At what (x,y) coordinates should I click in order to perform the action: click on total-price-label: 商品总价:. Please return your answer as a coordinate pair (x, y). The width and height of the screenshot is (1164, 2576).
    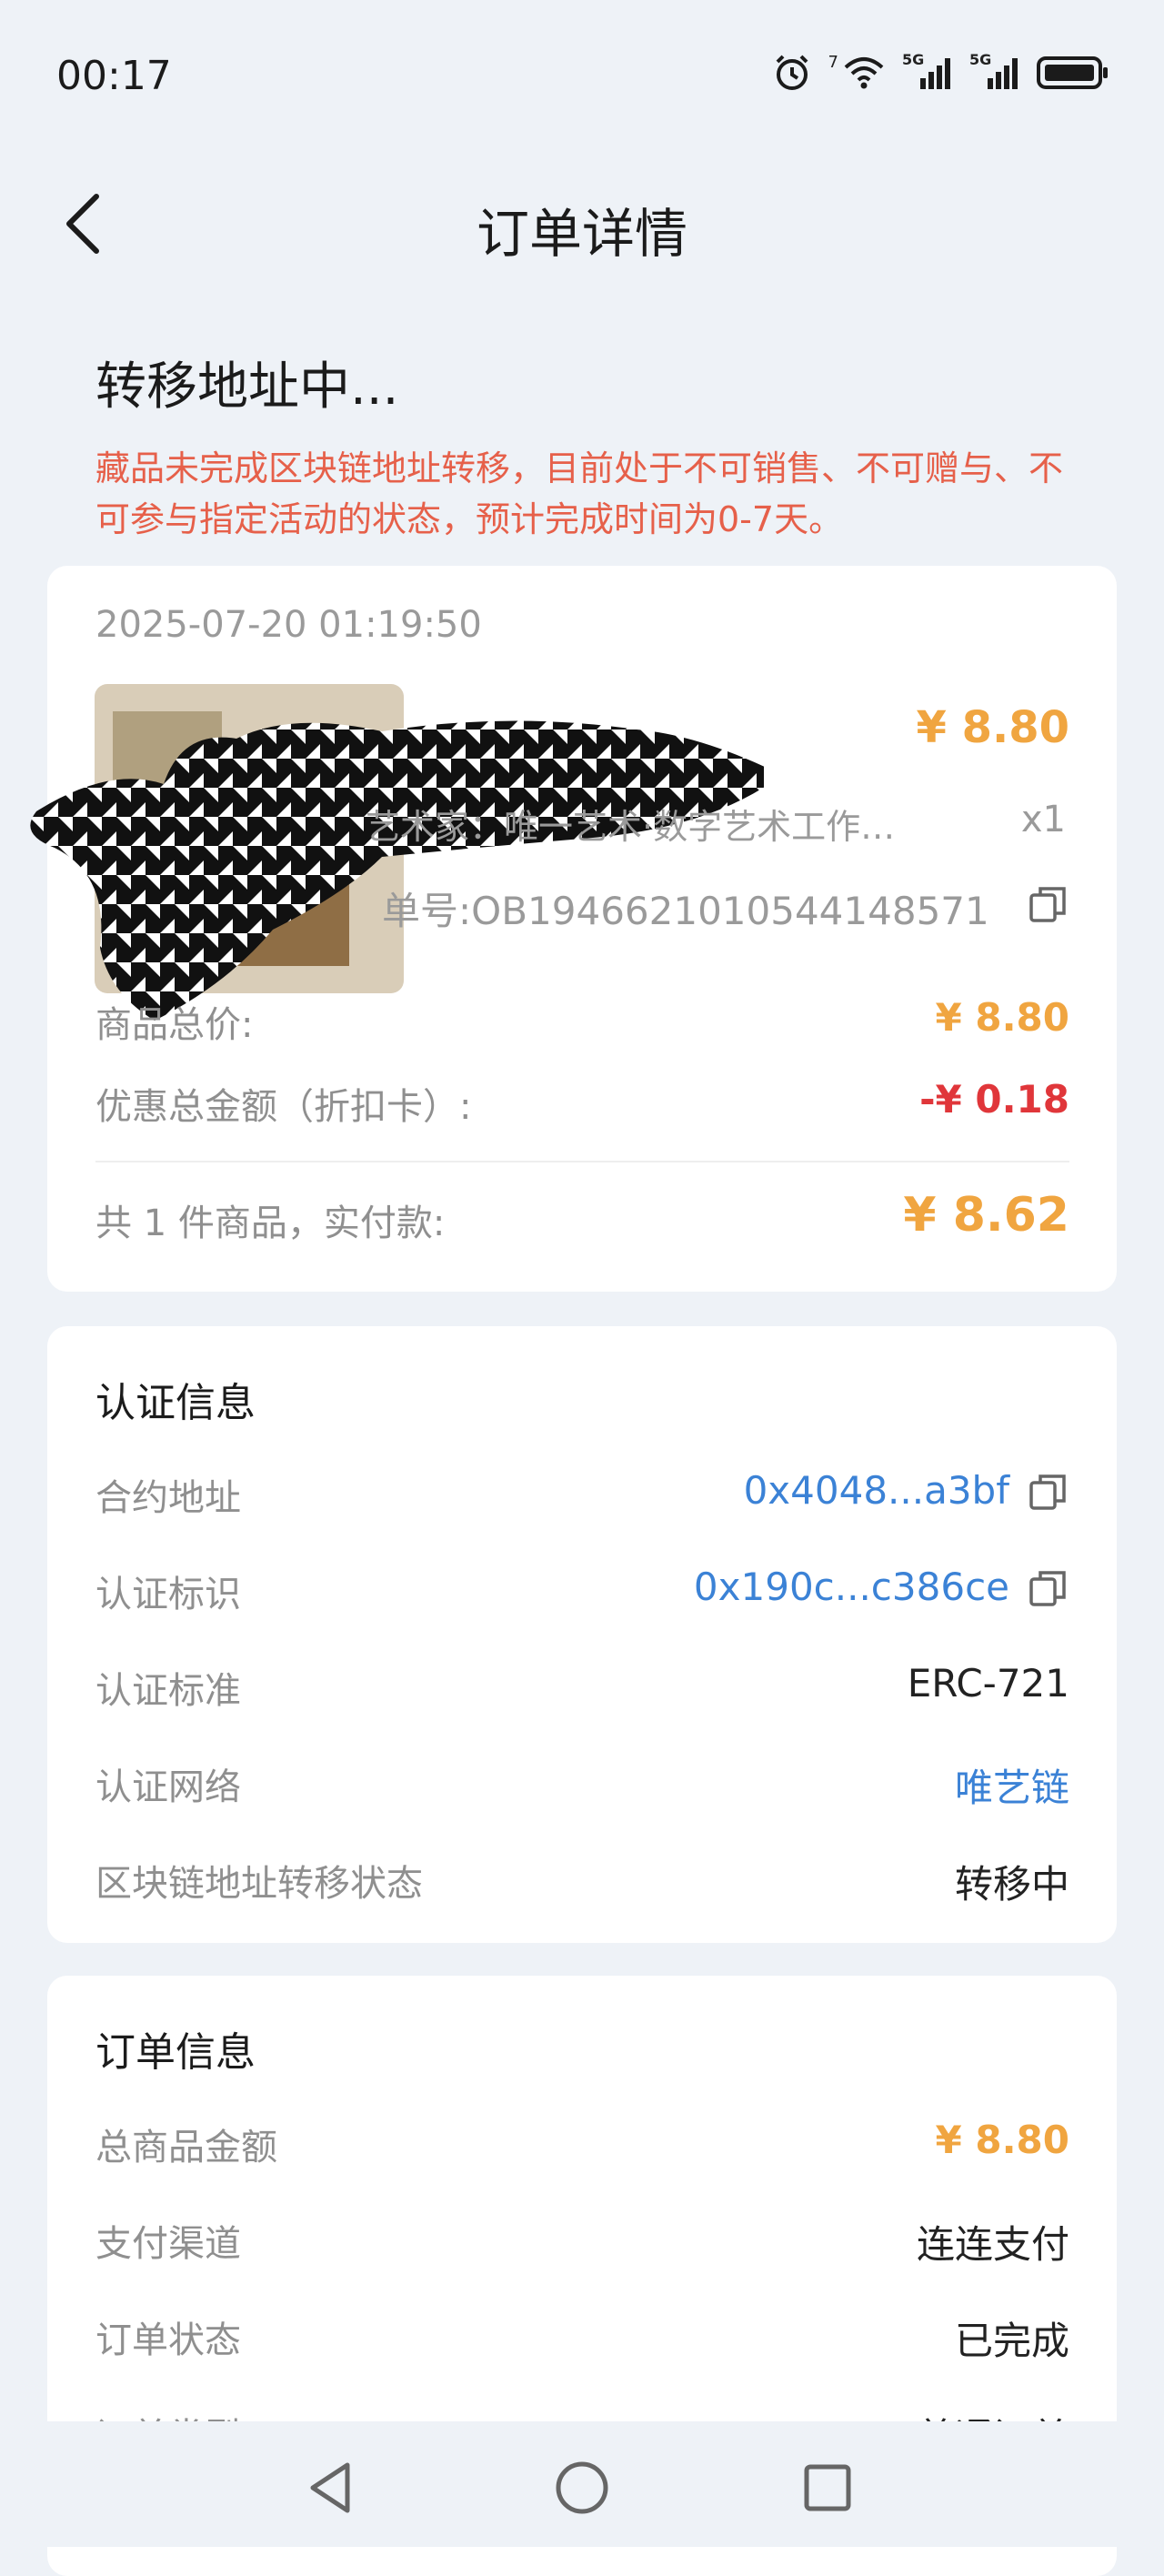
    Looking at the image, I should click on (175, 1025).